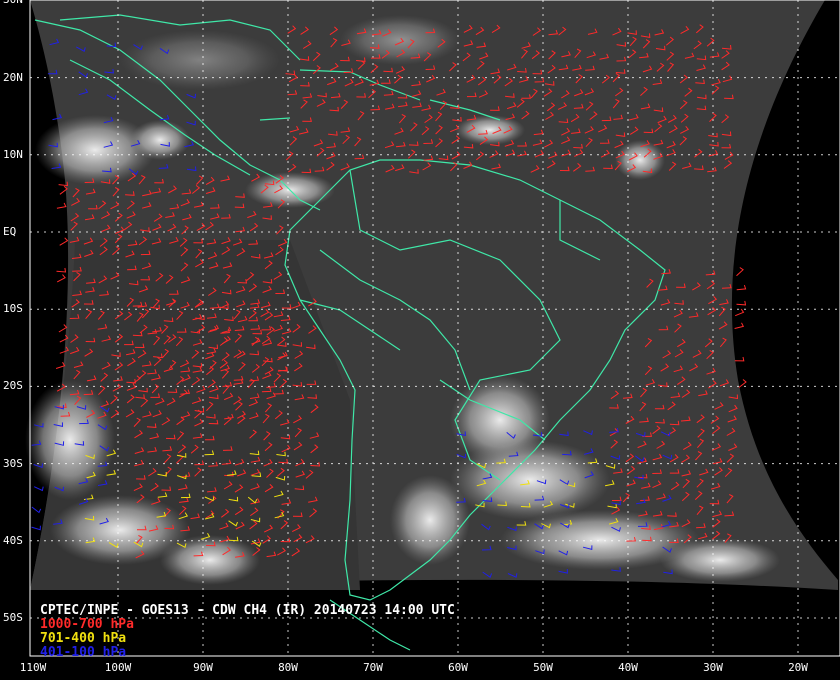 This screenshot has height=680, width=840. I want to click on legend-mid: 701-400 hPa, so click(83, 638).